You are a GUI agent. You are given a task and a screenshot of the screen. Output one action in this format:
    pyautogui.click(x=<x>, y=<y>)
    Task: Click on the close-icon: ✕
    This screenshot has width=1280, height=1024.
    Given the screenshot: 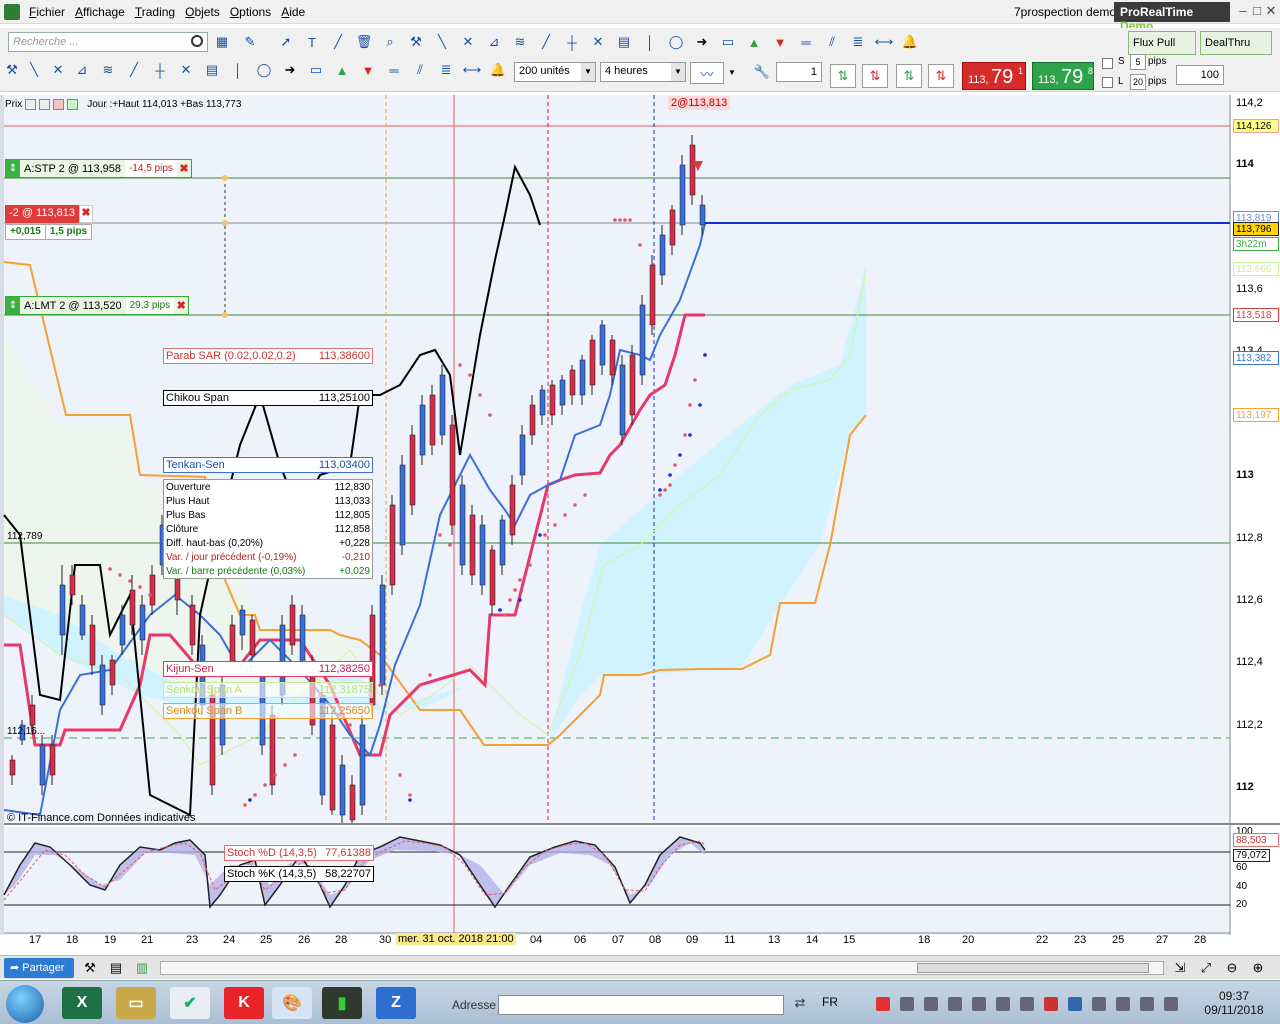 What is the action you would take?
    pyautogui.click(x=1271, y=11)
    